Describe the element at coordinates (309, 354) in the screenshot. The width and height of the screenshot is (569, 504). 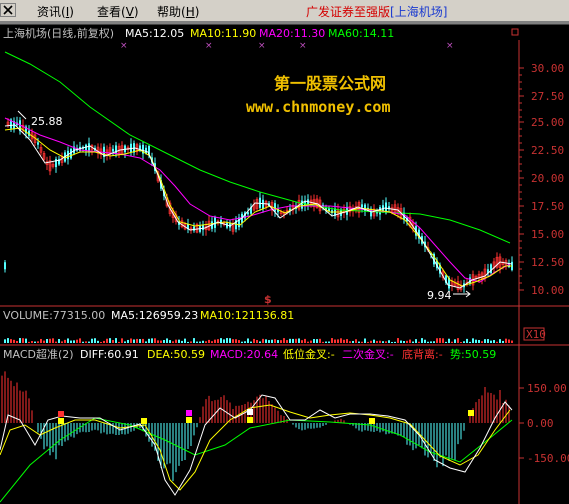
I see `macd-cross1-label: 低位金叉:-` at that location.